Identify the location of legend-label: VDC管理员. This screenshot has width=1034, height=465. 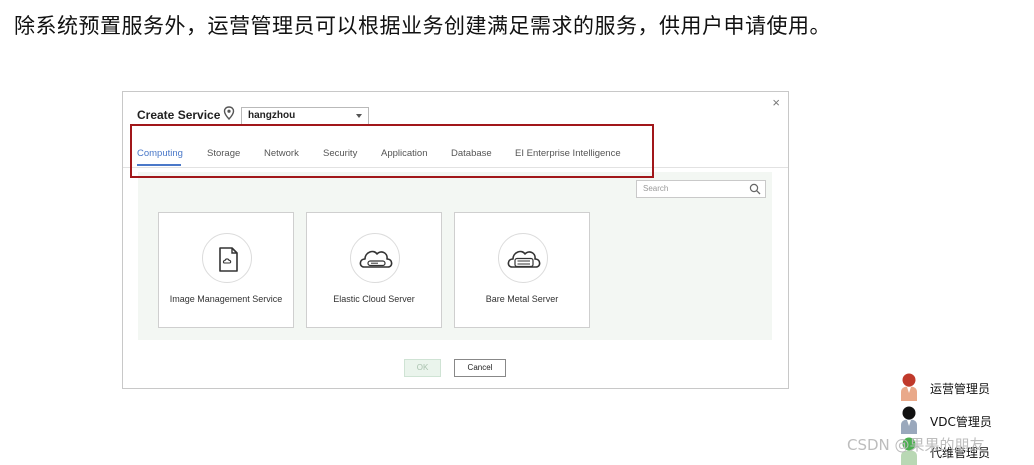
(961, 422).